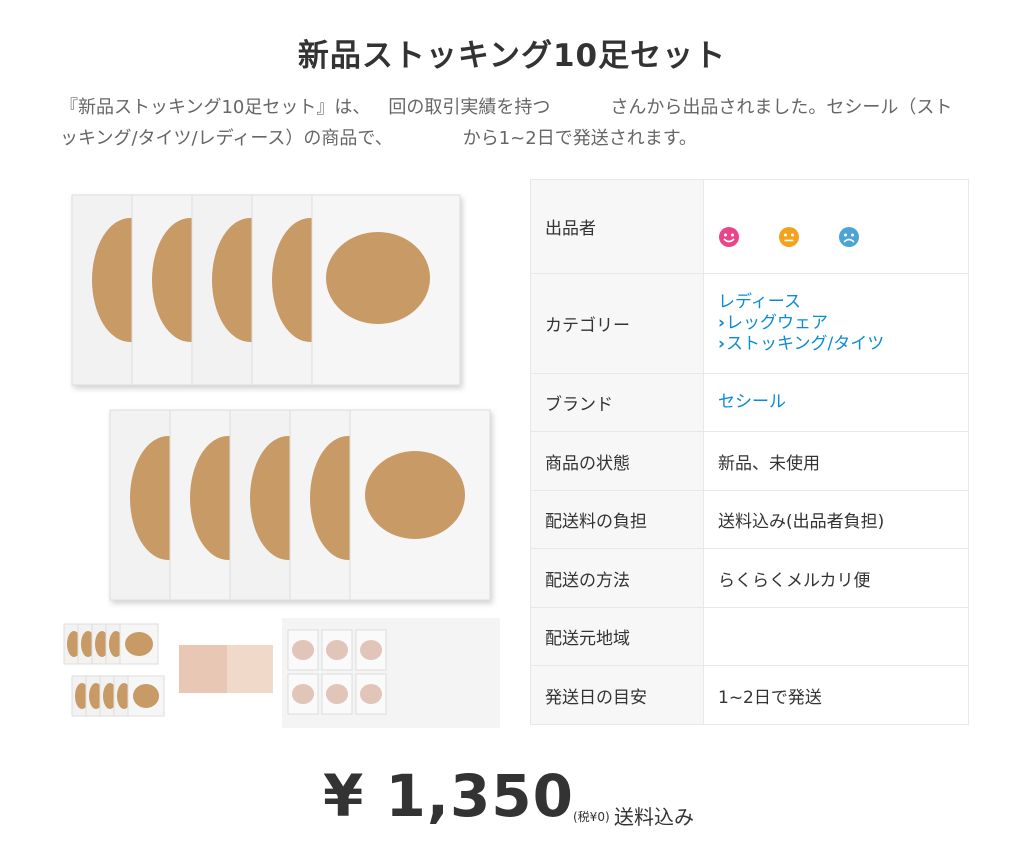  What do you see at coordinates (617, 461) in the screenshot?
I see `condition-label: 商品の状態` at bounding box center [617, 461].